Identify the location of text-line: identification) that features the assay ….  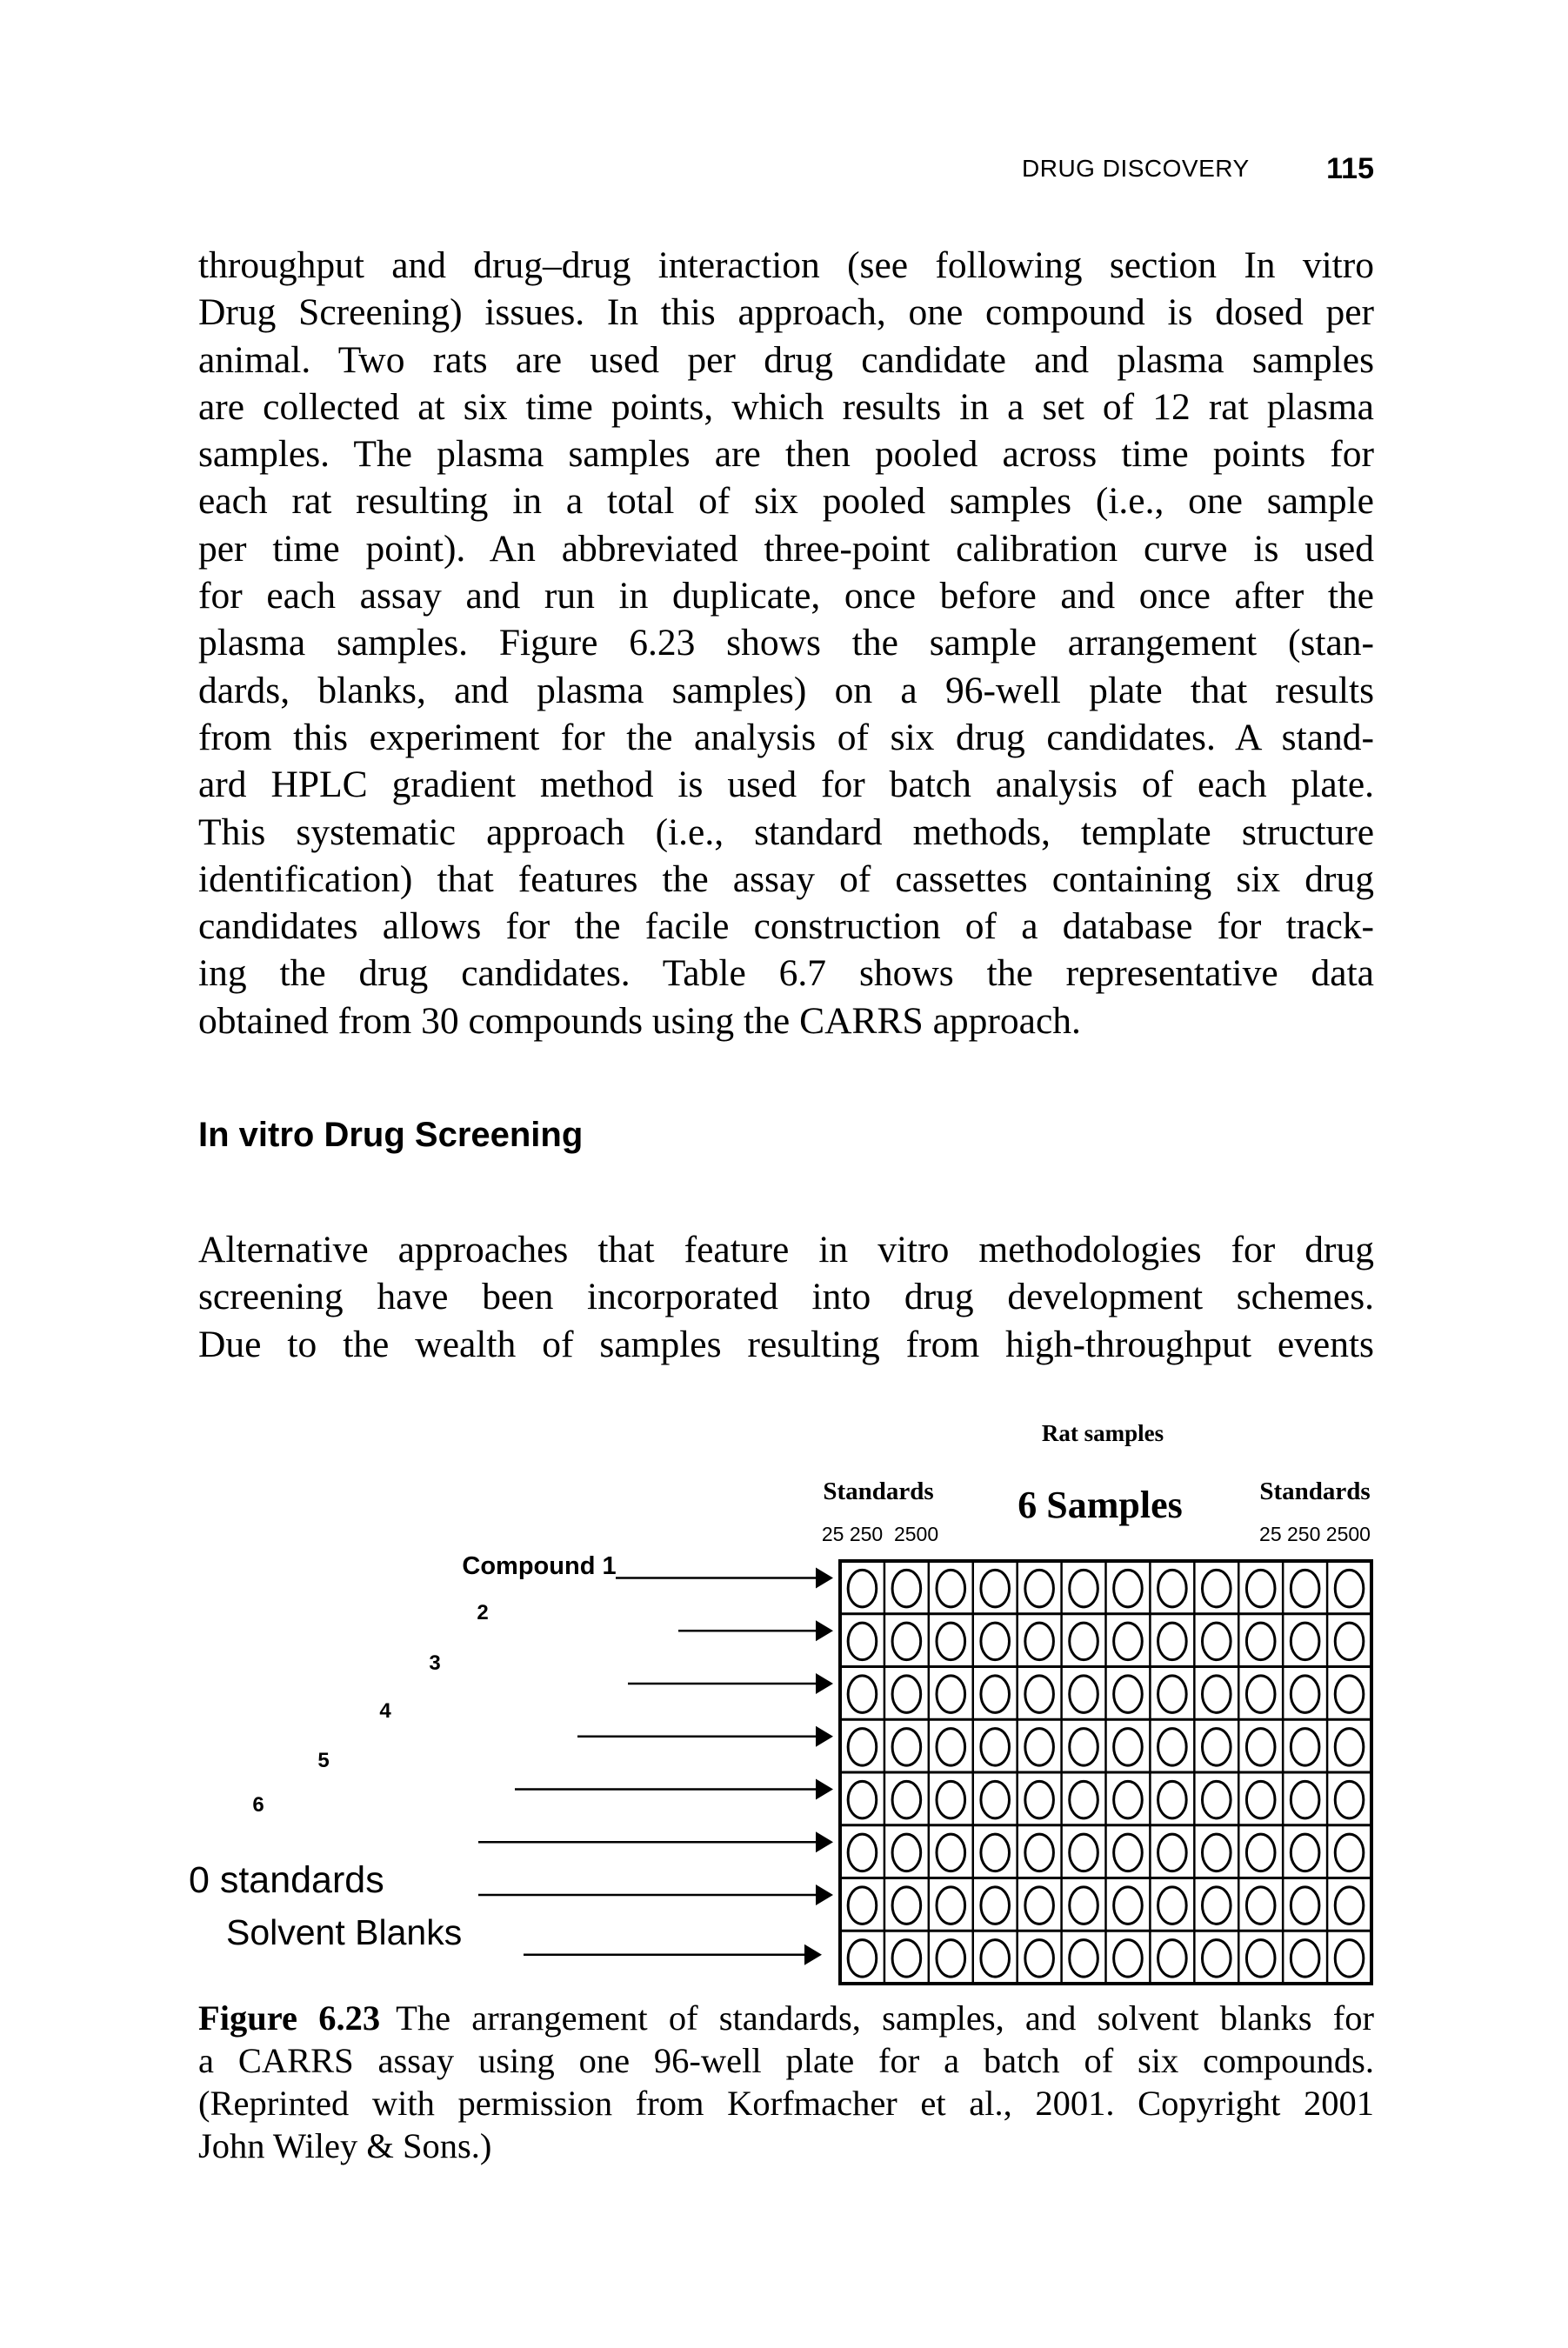
(786, 878).